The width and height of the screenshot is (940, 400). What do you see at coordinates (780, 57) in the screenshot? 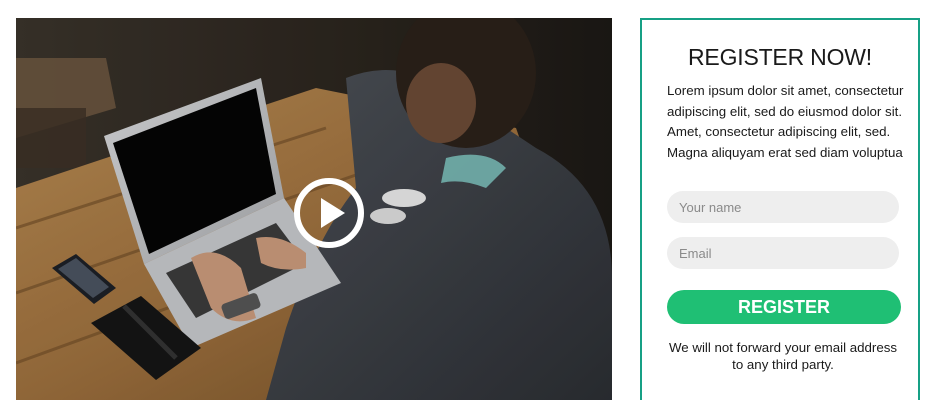
I see `register-title: REGISTER NOW!` at bounding box center [780, 57].